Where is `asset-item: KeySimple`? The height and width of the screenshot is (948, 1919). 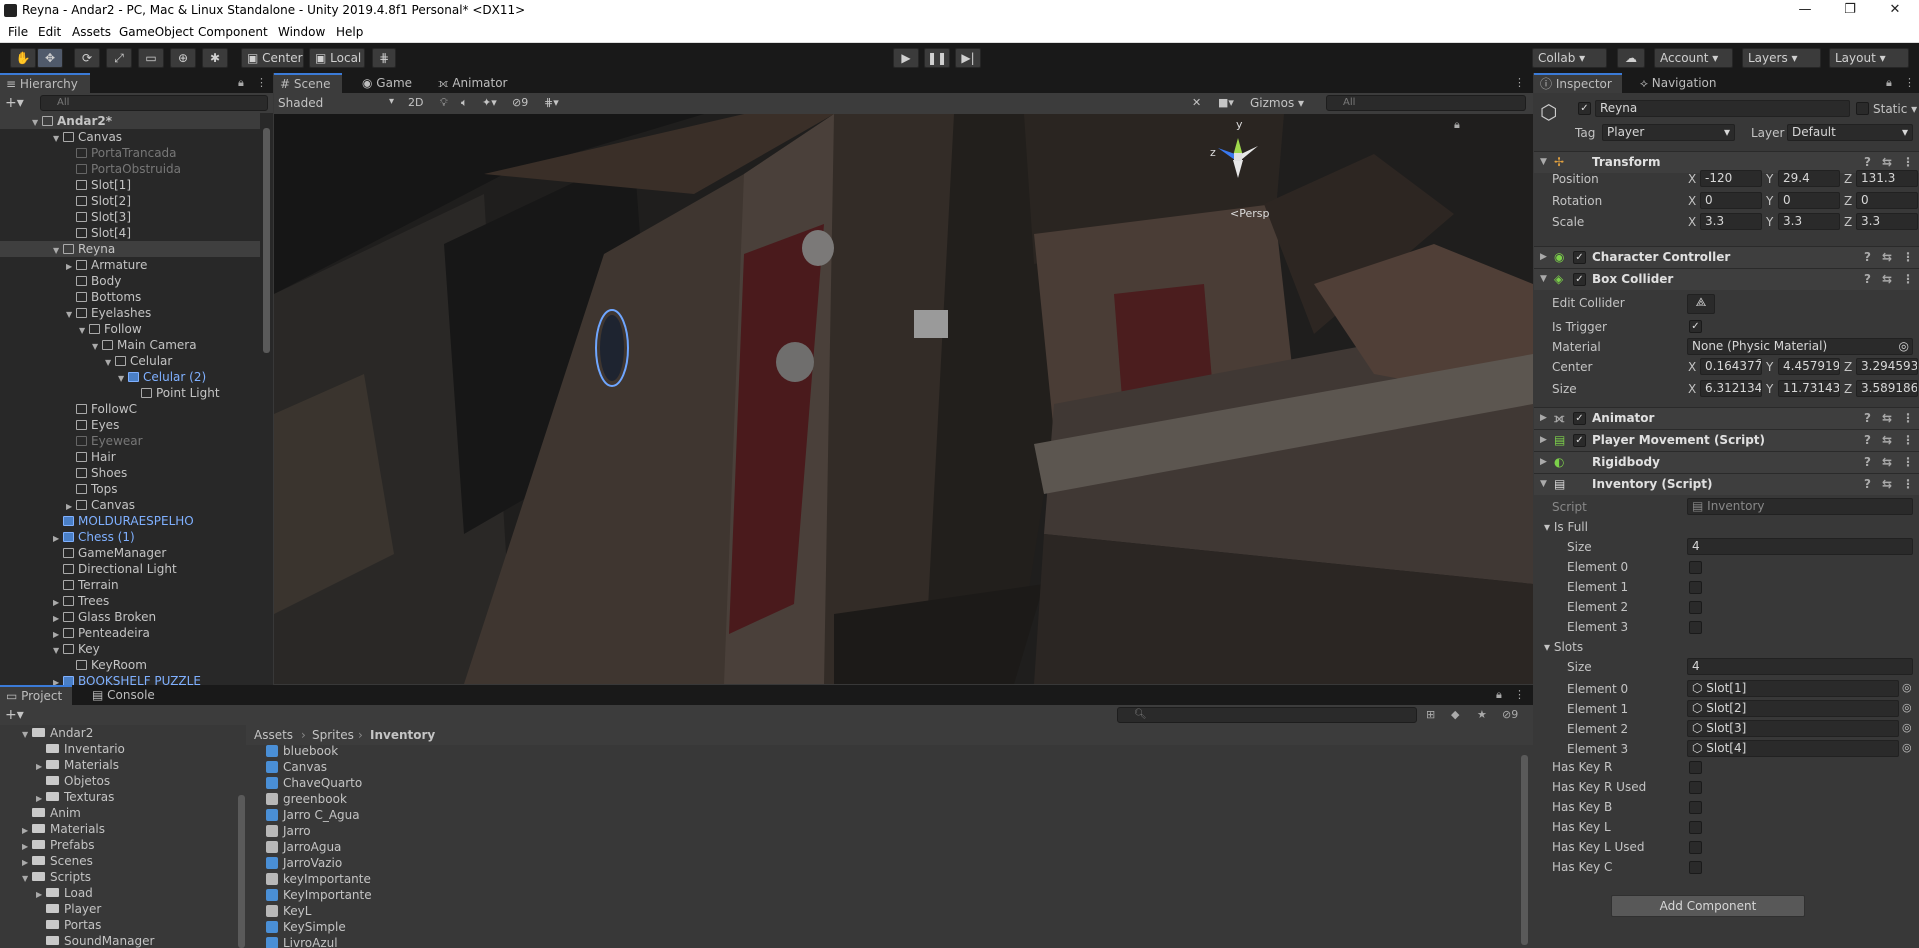 asset-item: KeySimple is located at coordinates (306, 927).